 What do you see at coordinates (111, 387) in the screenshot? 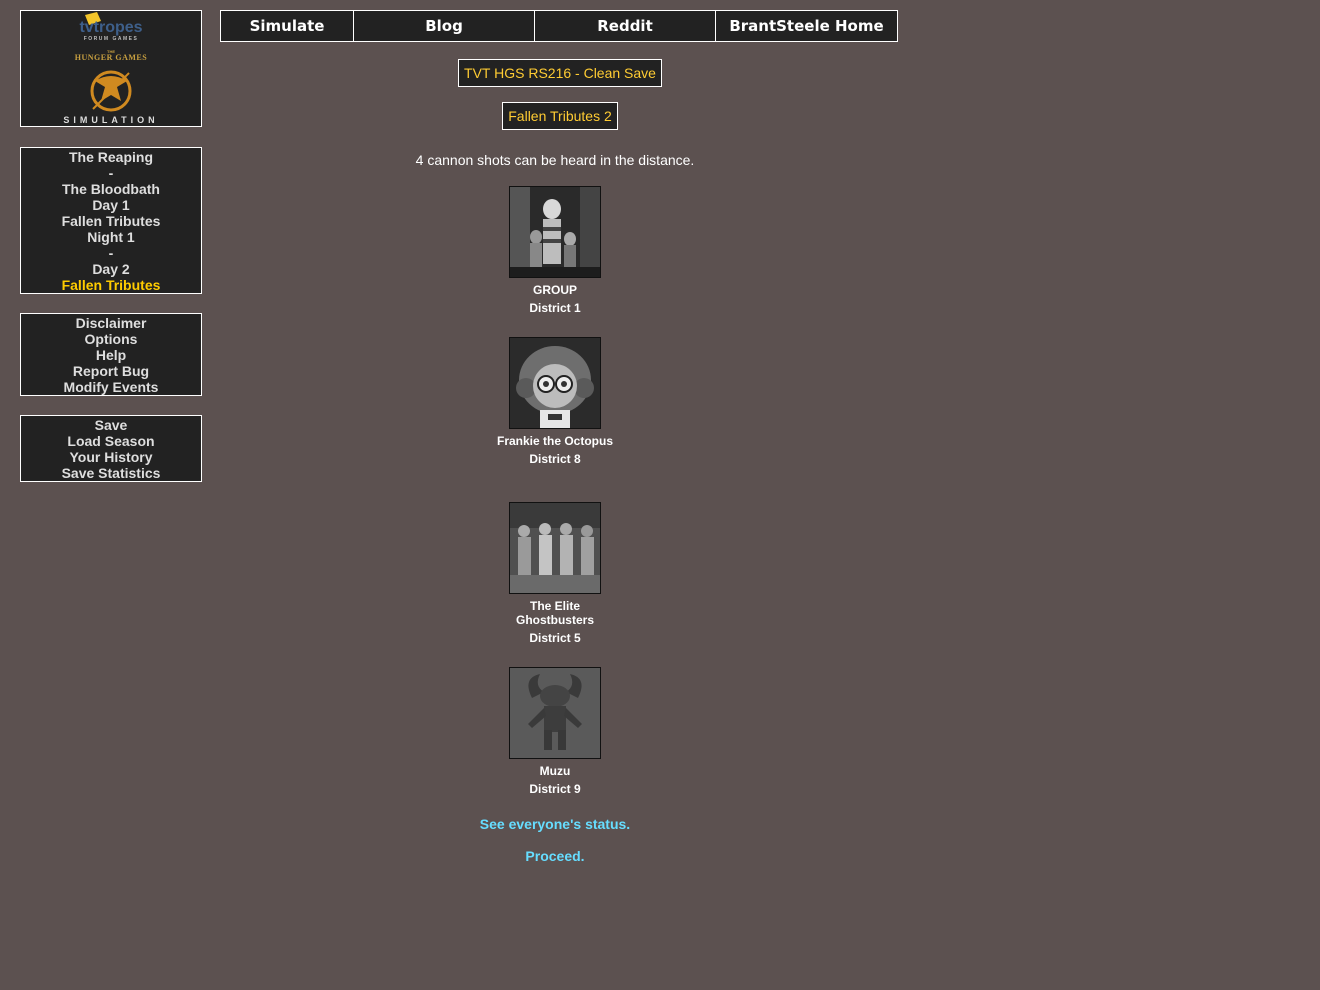
I see `sidebar-item-modify-events: Modify Events` at bounding box center [111, 387].